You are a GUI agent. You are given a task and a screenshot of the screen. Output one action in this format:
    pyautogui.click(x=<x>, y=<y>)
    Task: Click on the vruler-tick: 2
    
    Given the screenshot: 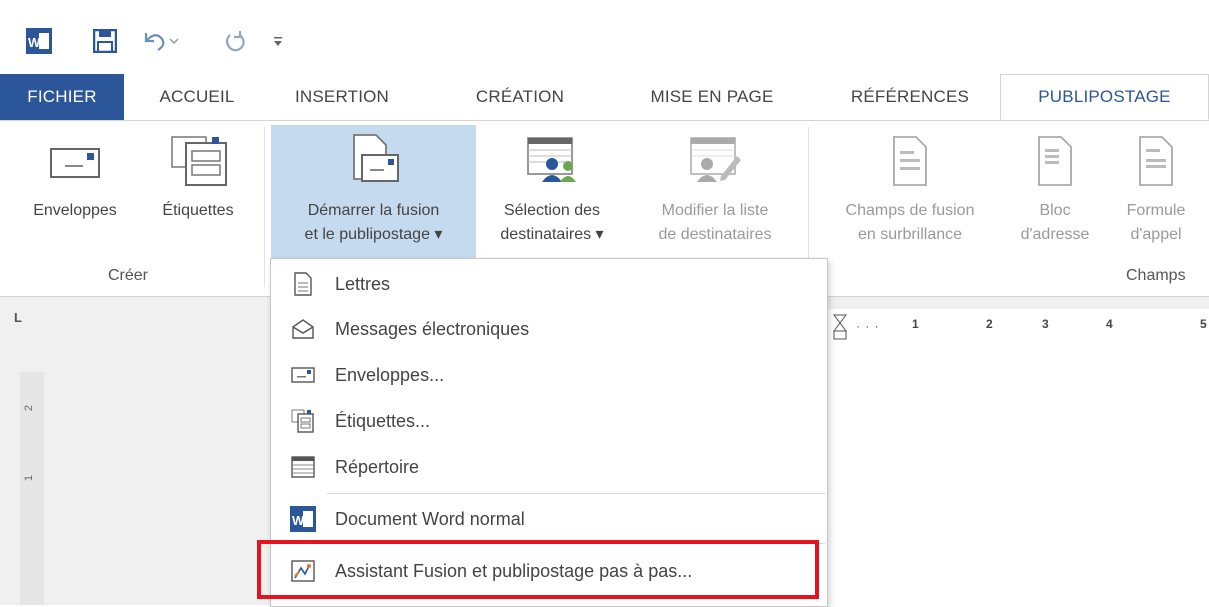 What is the action you would take?
    pyautogui.click(x=29, y=408)
    